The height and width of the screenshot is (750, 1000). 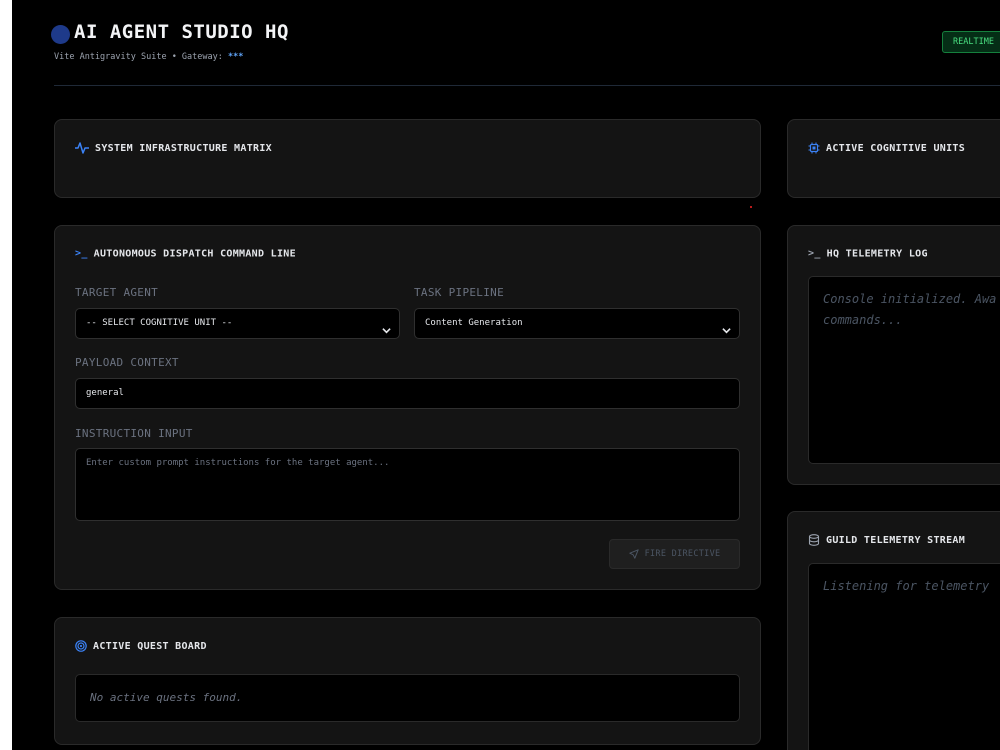 What do you see at coordinates (117, 292) in the screenshot?
I see `target-agent-label: TARGET AGENT` at bounding box center [117, 292].